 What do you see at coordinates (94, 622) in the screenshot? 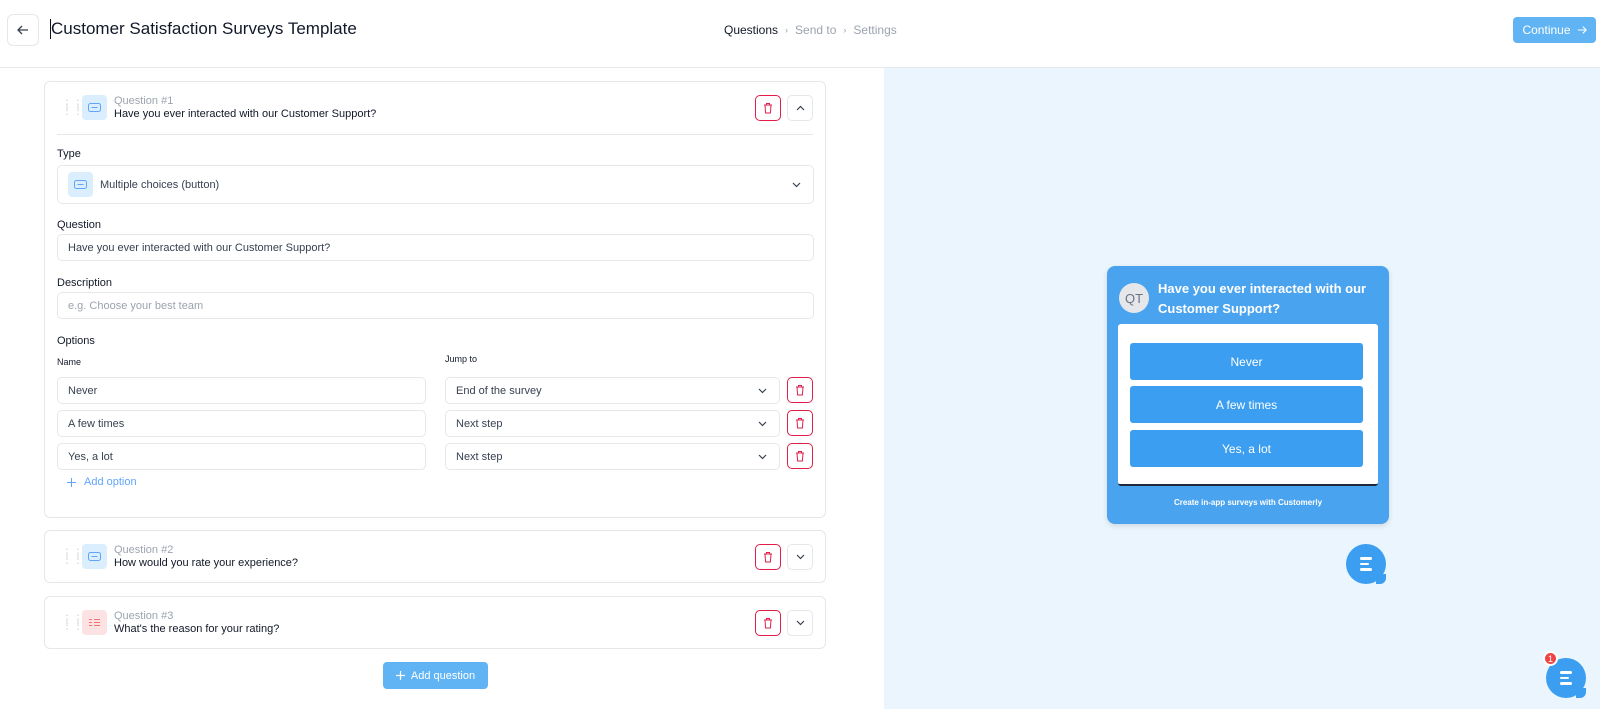
I see `list-icon` at bounding box center [94, 622].